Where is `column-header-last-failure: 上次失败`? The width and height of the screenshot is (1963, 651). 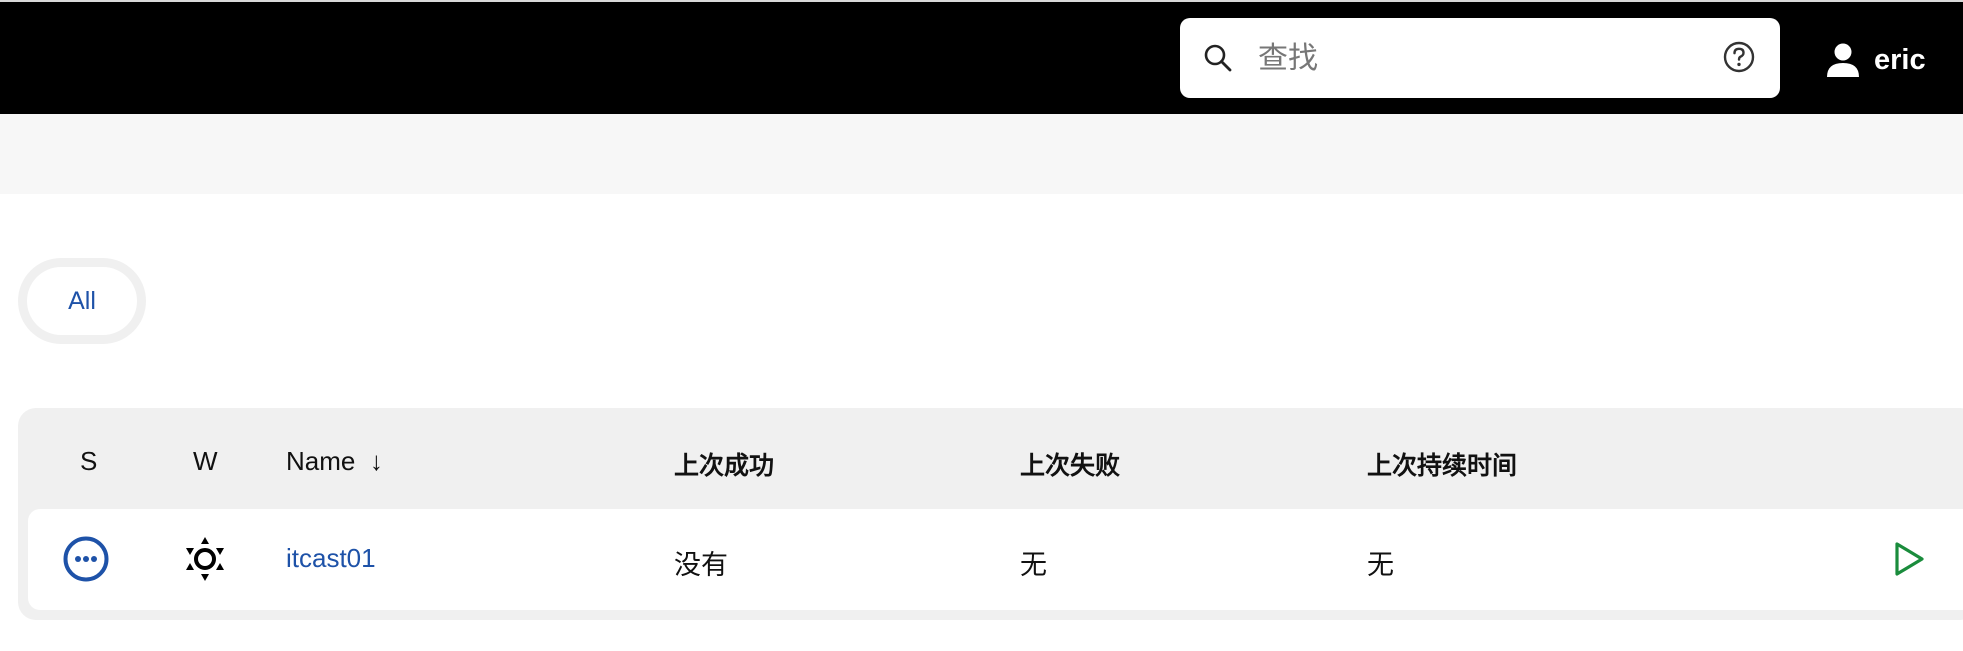
column-header-last-failure: 上次失败 is located at coordinates (1070, 464).